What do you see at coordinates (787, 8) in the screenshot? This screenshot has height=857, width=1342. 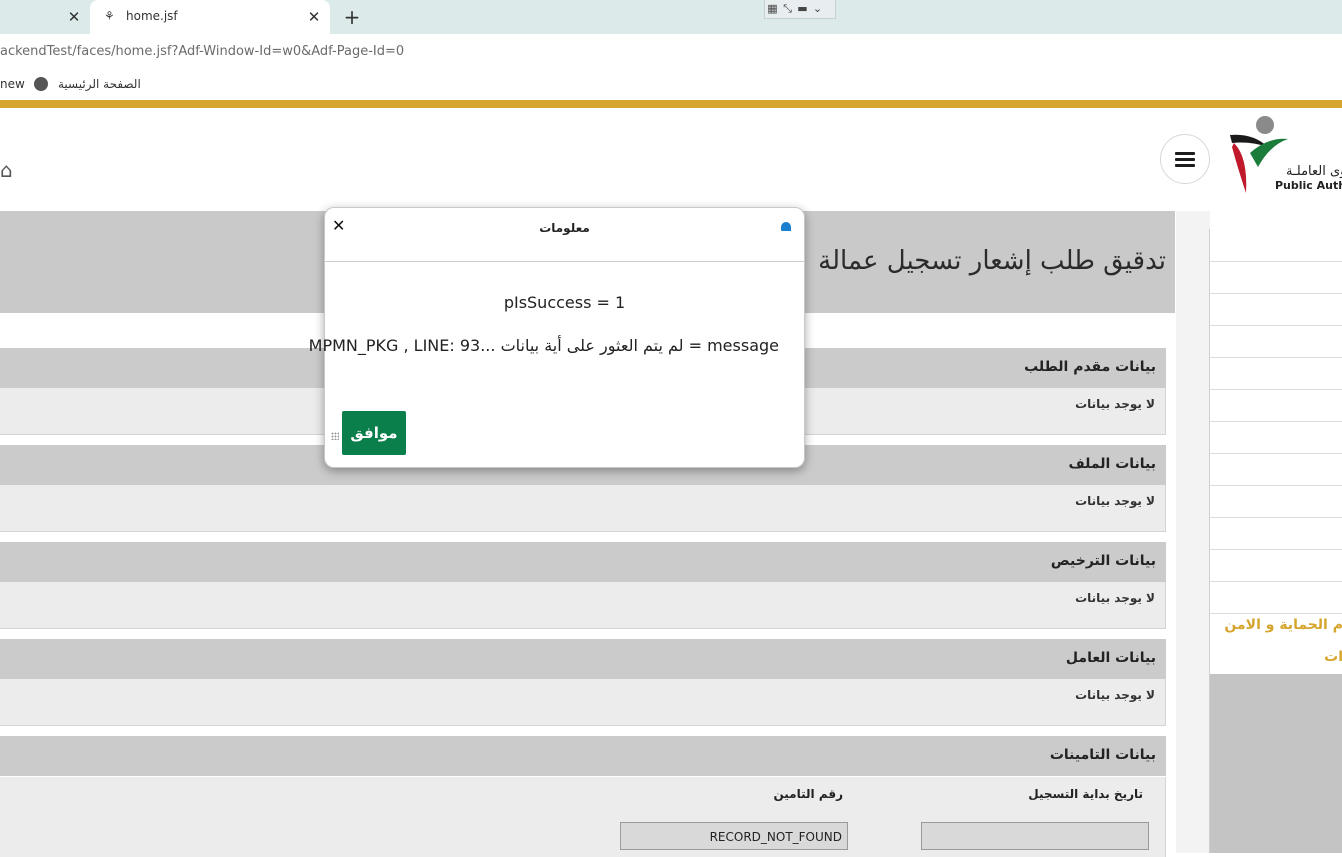 I see `collapse-icon: ⤡` at bounding box center [787, 8].